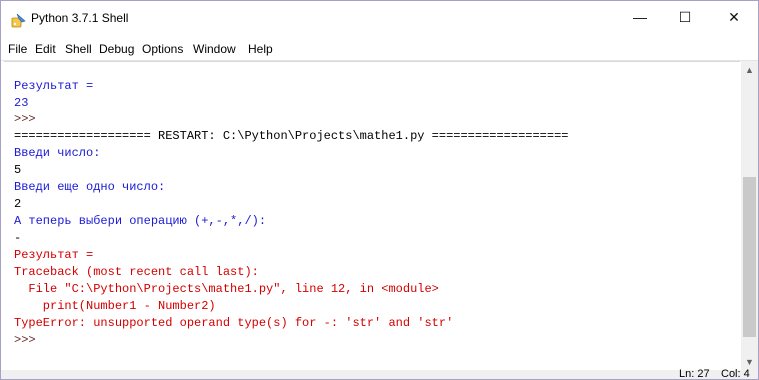 This screenshot has height=380, width=759. I want to click on status-line: Ln: 27, so click(694, 374).